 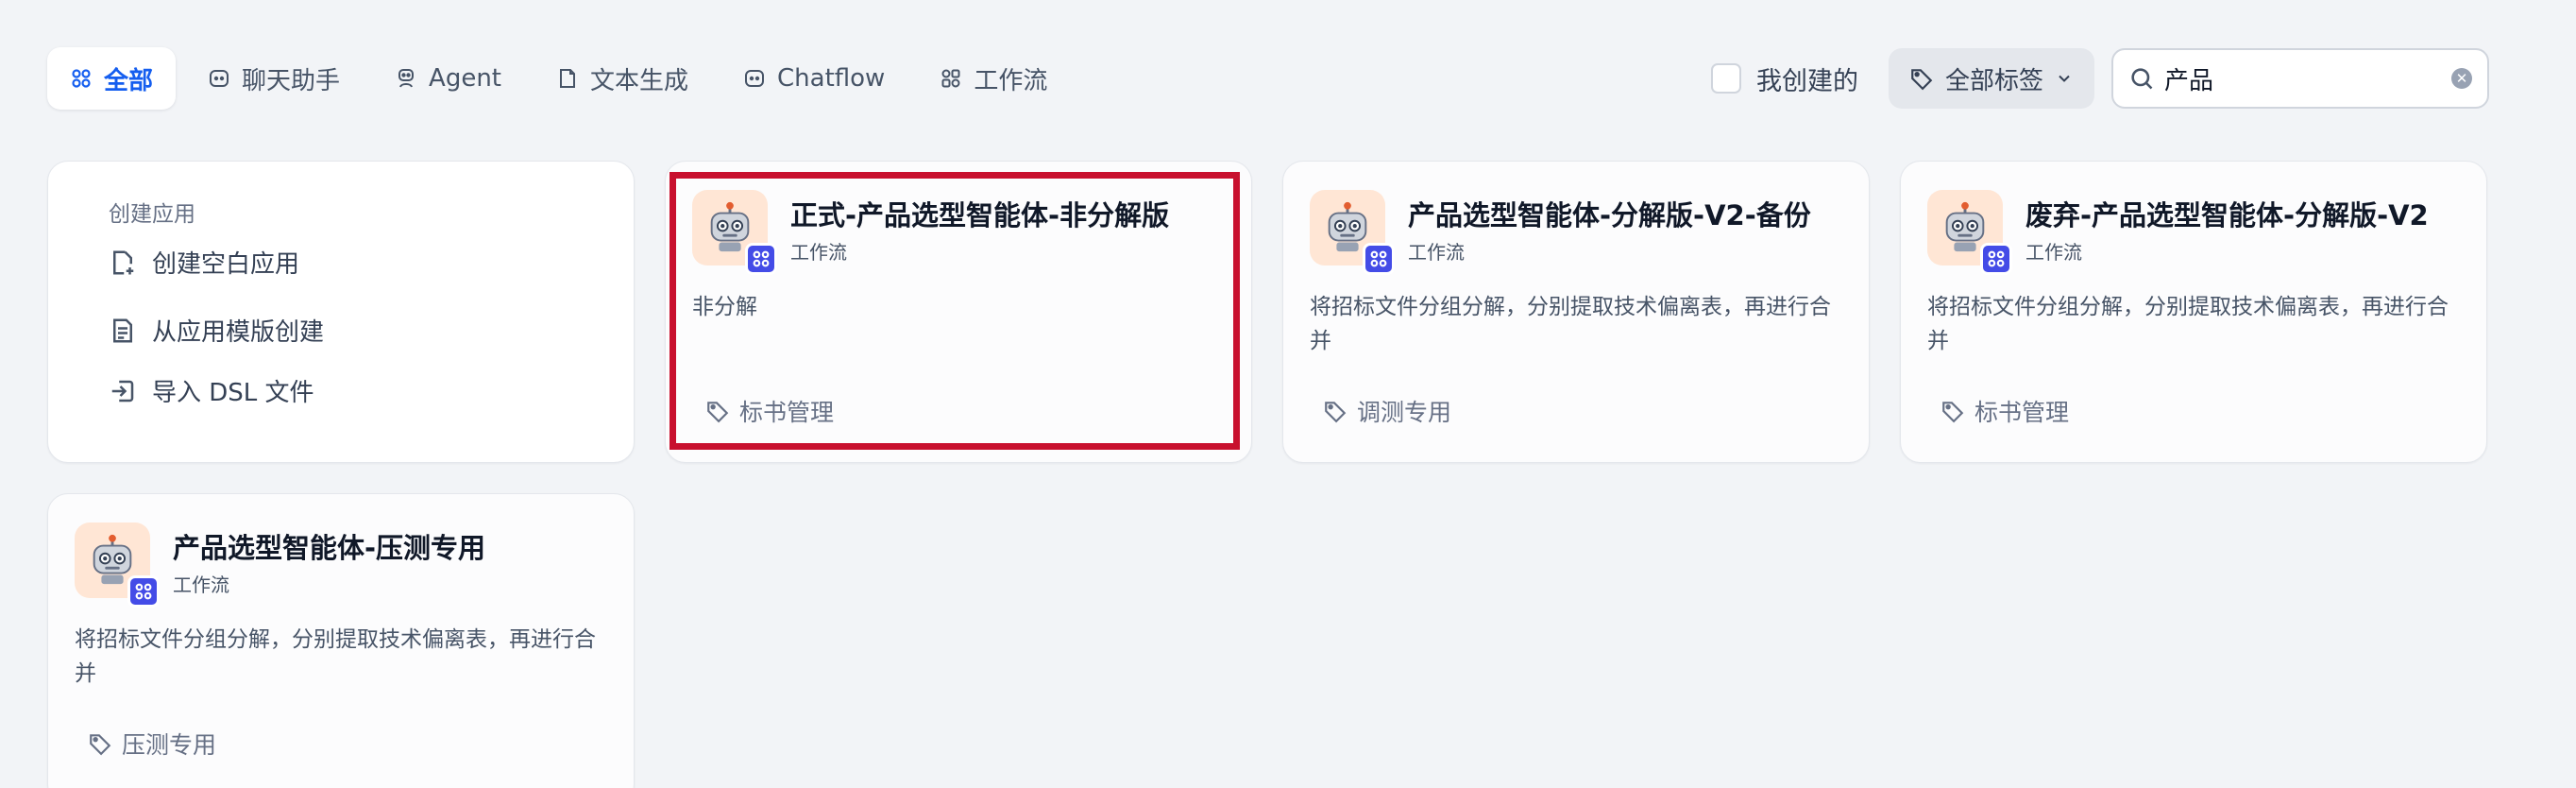 What do you see at coordinates (1725, 78) in the screenshot?
I see `created-by-me-checkbox` at bounding box center [1725, 78].